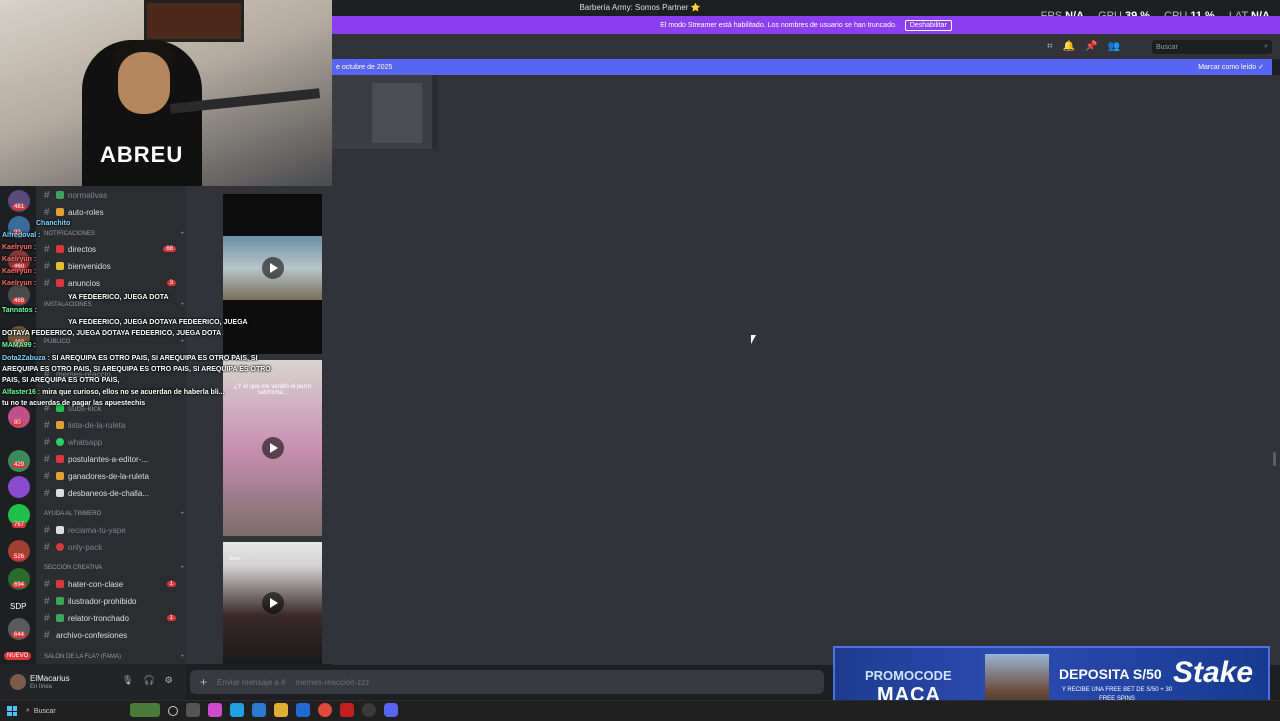 The height and width of the screenshot is (721, 1280). What do you see at coordinates (114, 530) in the screenshot?
I see `channel-item: # reclama-tu-yape` at bounding box center [114, 530].